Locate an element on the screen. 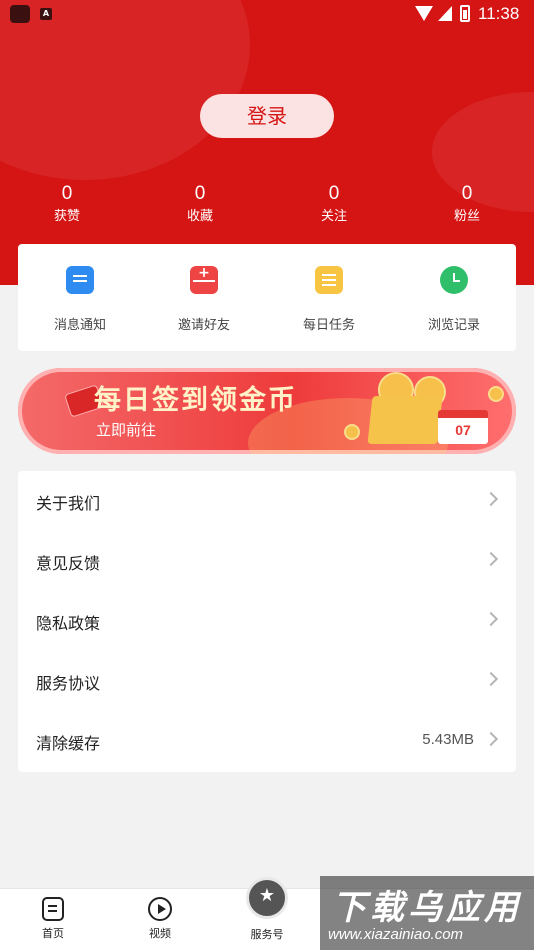 The width and height of the screenshot is (534, 950). banner-subtitle: 立即前往 is located at coordinates (126, 430).